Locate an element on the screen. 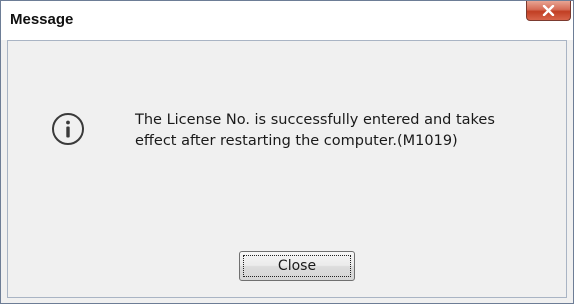 The height and width of the screenshot is (304, 574). close-icon is located at coordinates (548, 10).